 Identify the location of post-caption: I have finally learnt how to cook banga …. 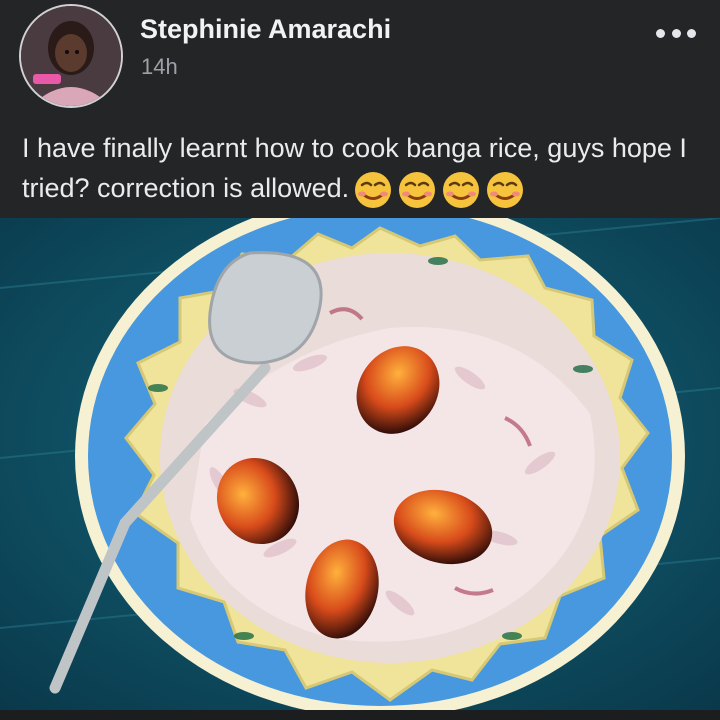
(367, 169).